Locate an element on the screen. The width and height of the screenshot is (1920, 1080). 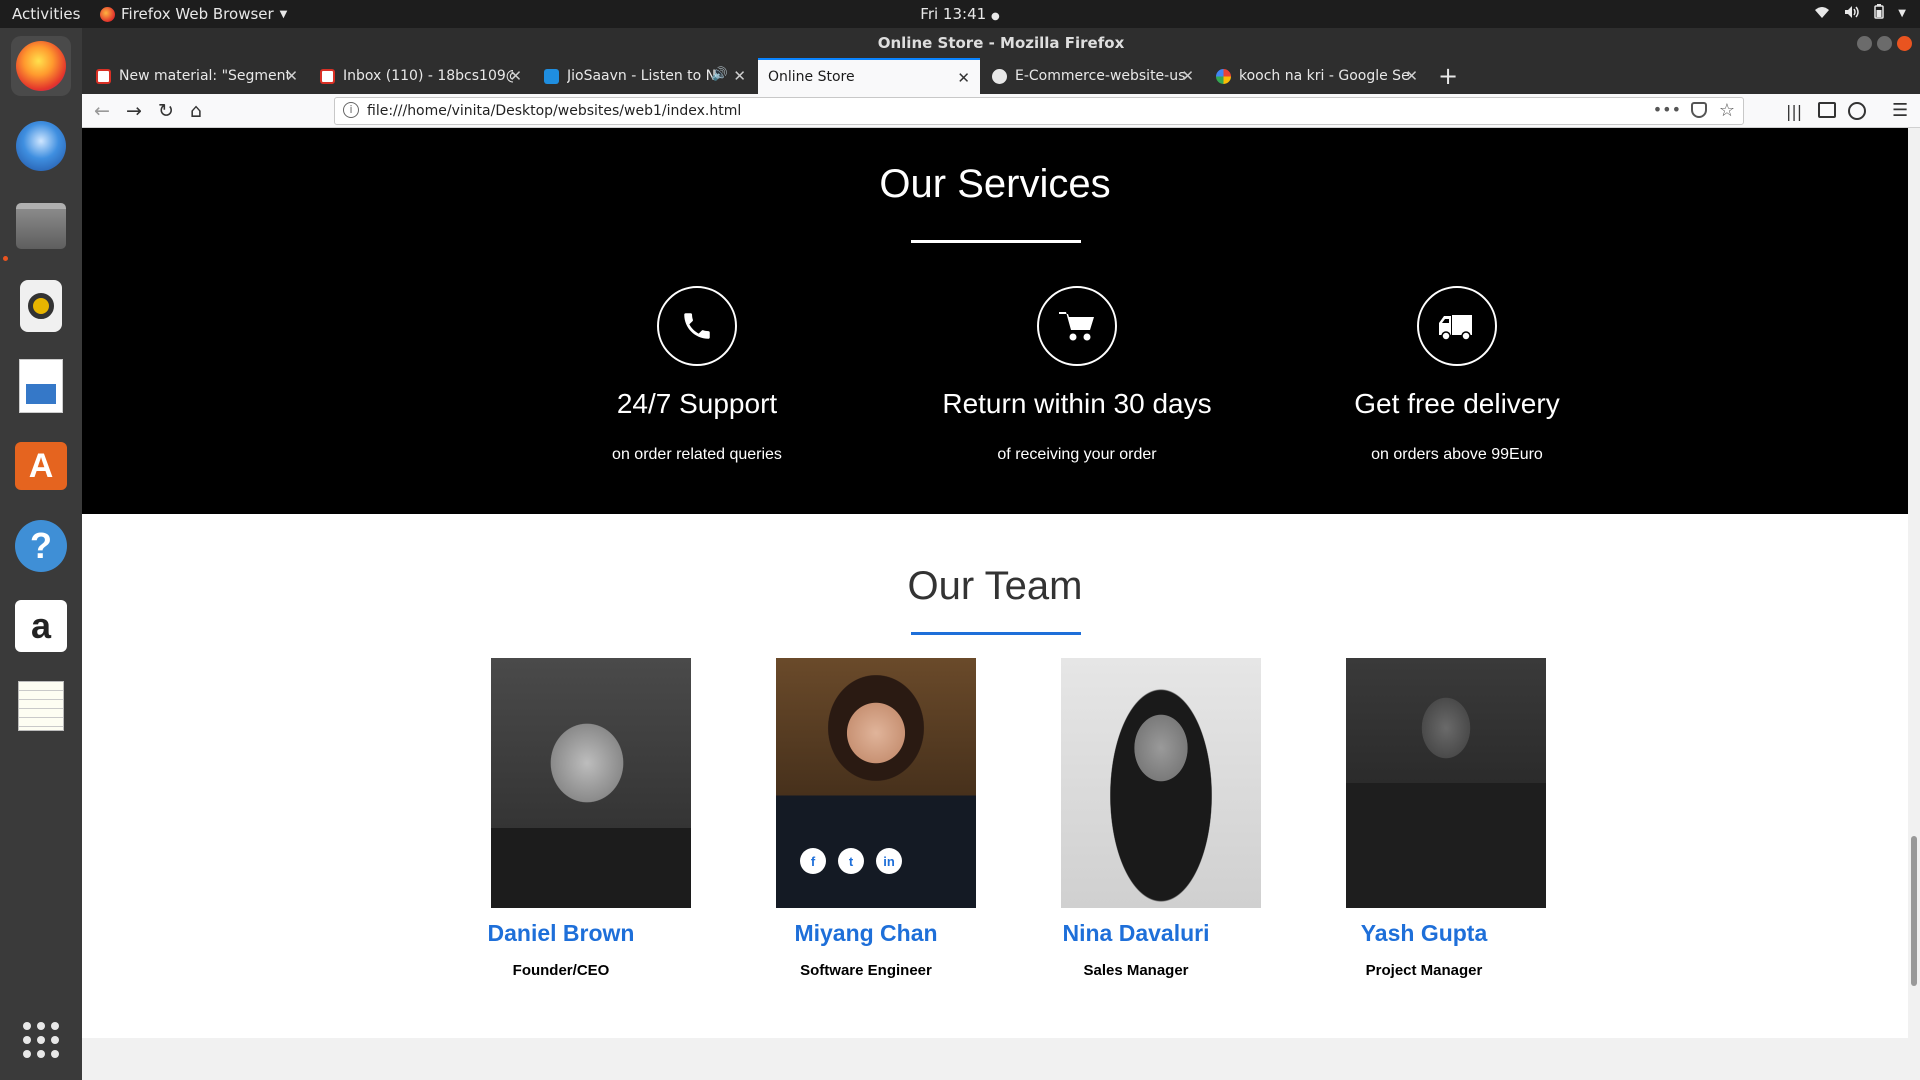
amazon-icon: a is located at coordinates (41, 626).